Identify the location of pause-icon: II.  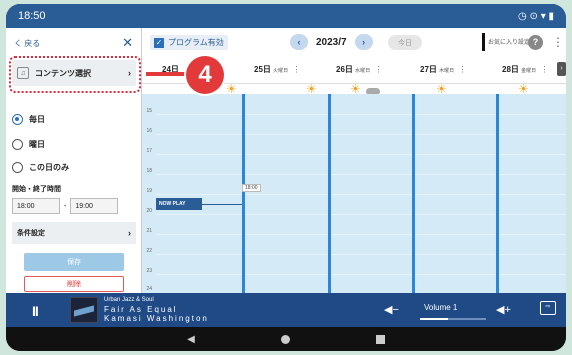
(35, 311).